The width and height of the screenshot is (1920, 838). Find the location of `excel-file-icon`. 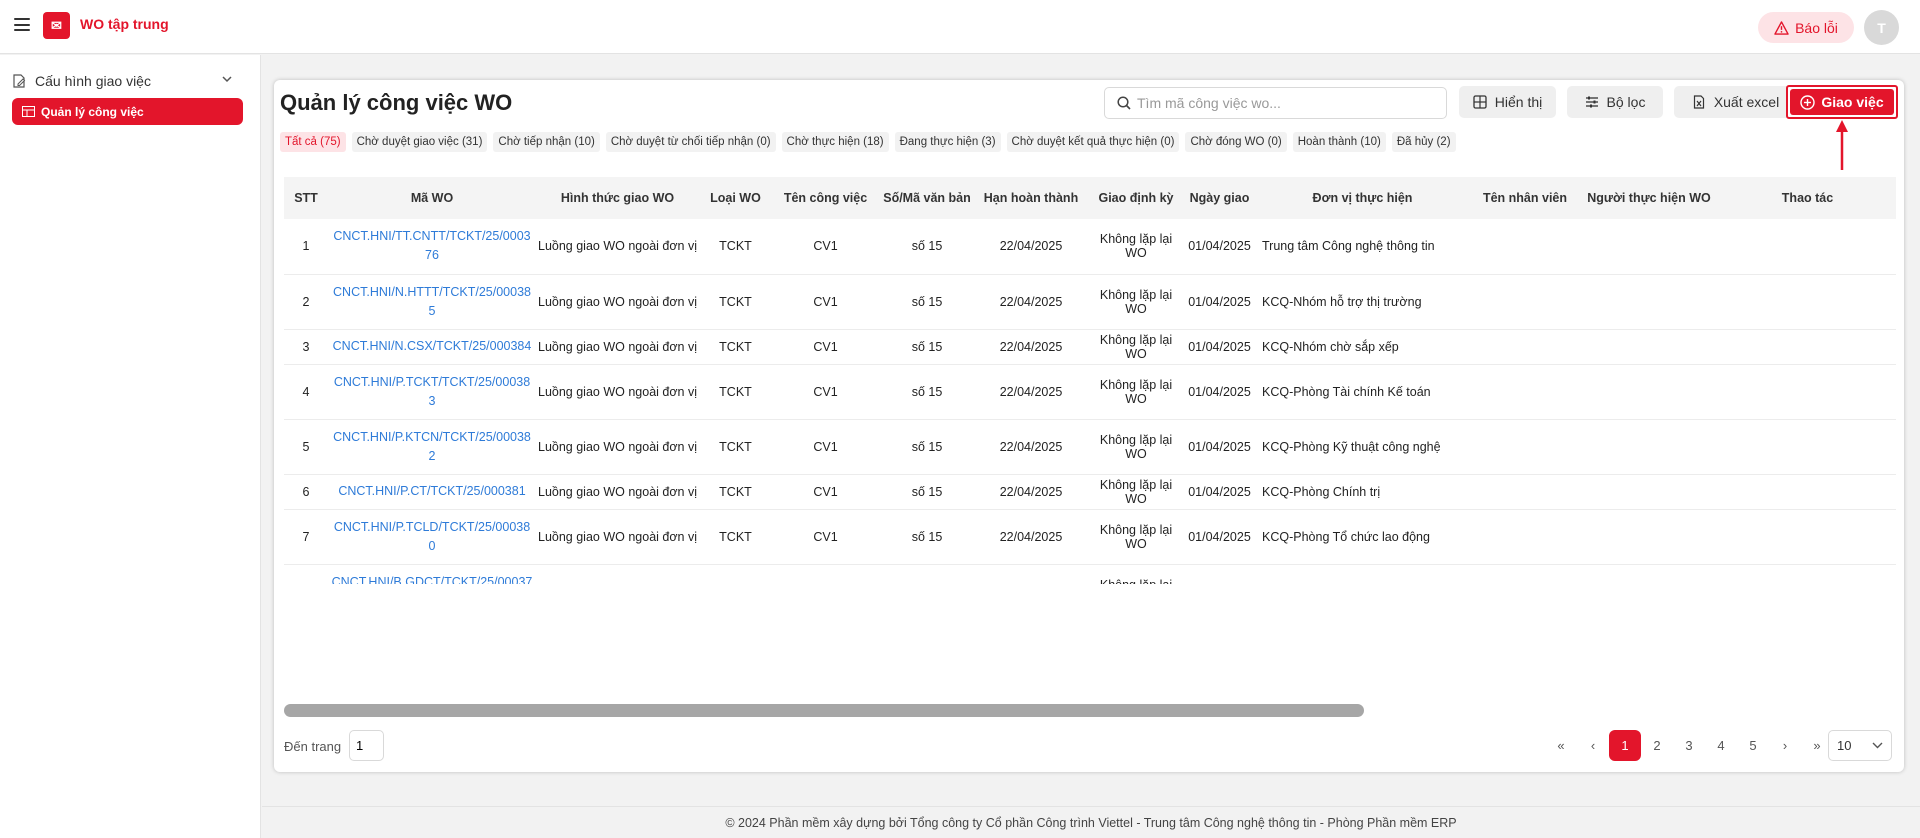

excel-file-icon is located at coordinates (1698, 102).